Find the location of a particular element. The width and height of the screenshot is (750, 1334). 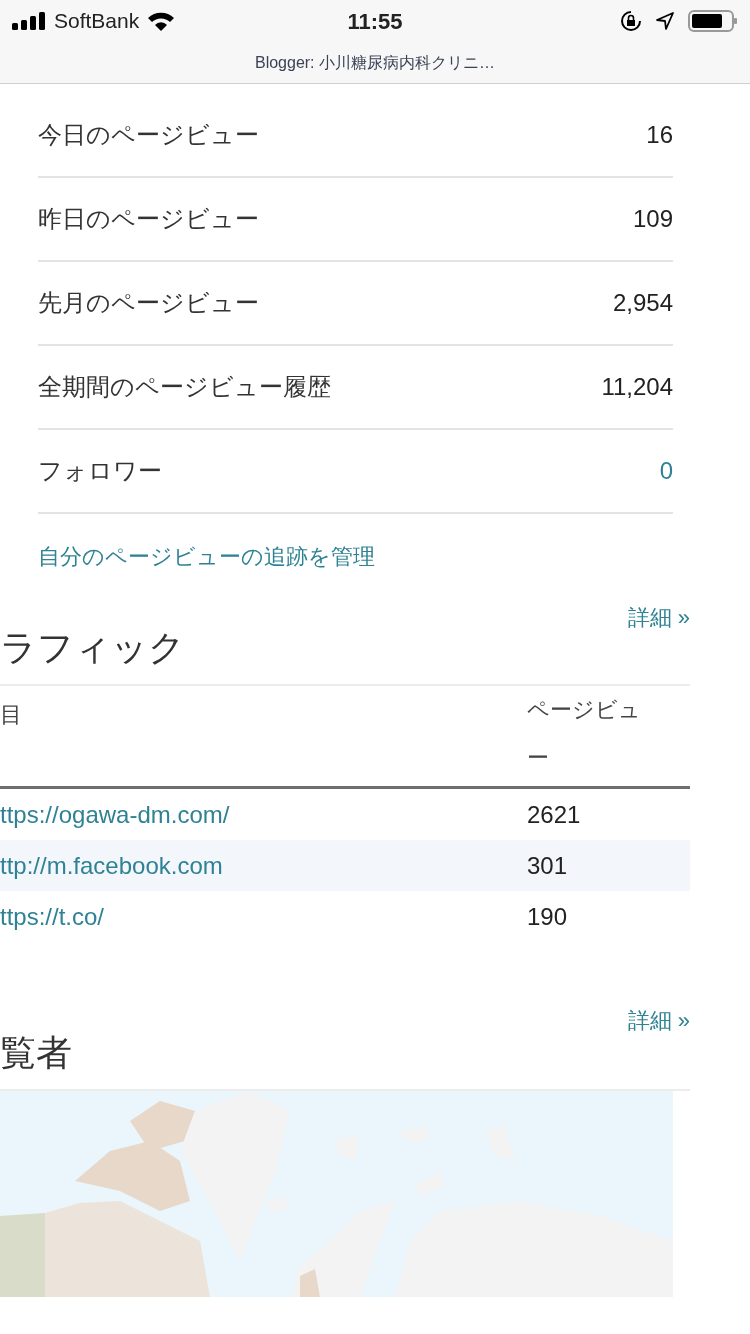

section-heading: 覧者 is located at coordinates (36, 1053).